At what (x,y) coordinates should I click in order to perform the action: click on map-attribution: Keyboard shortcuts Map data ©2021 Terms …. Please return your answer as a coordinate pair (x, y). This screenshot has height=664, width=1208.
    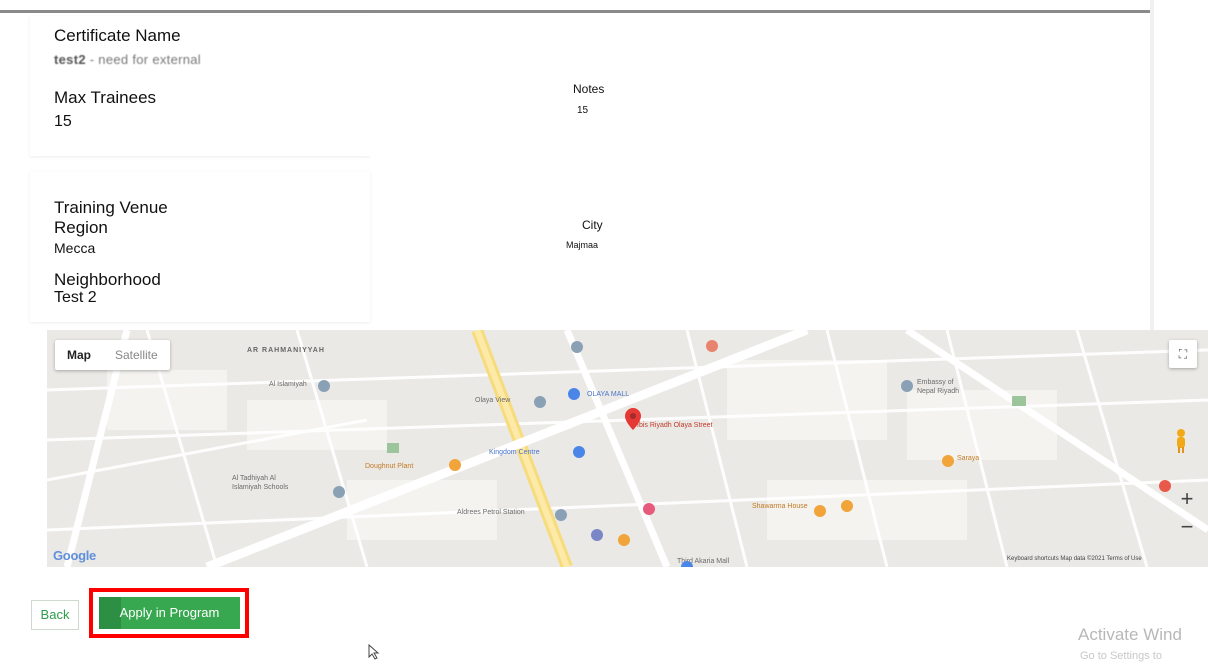
    Looking at the image, I should click on (1074, 559).